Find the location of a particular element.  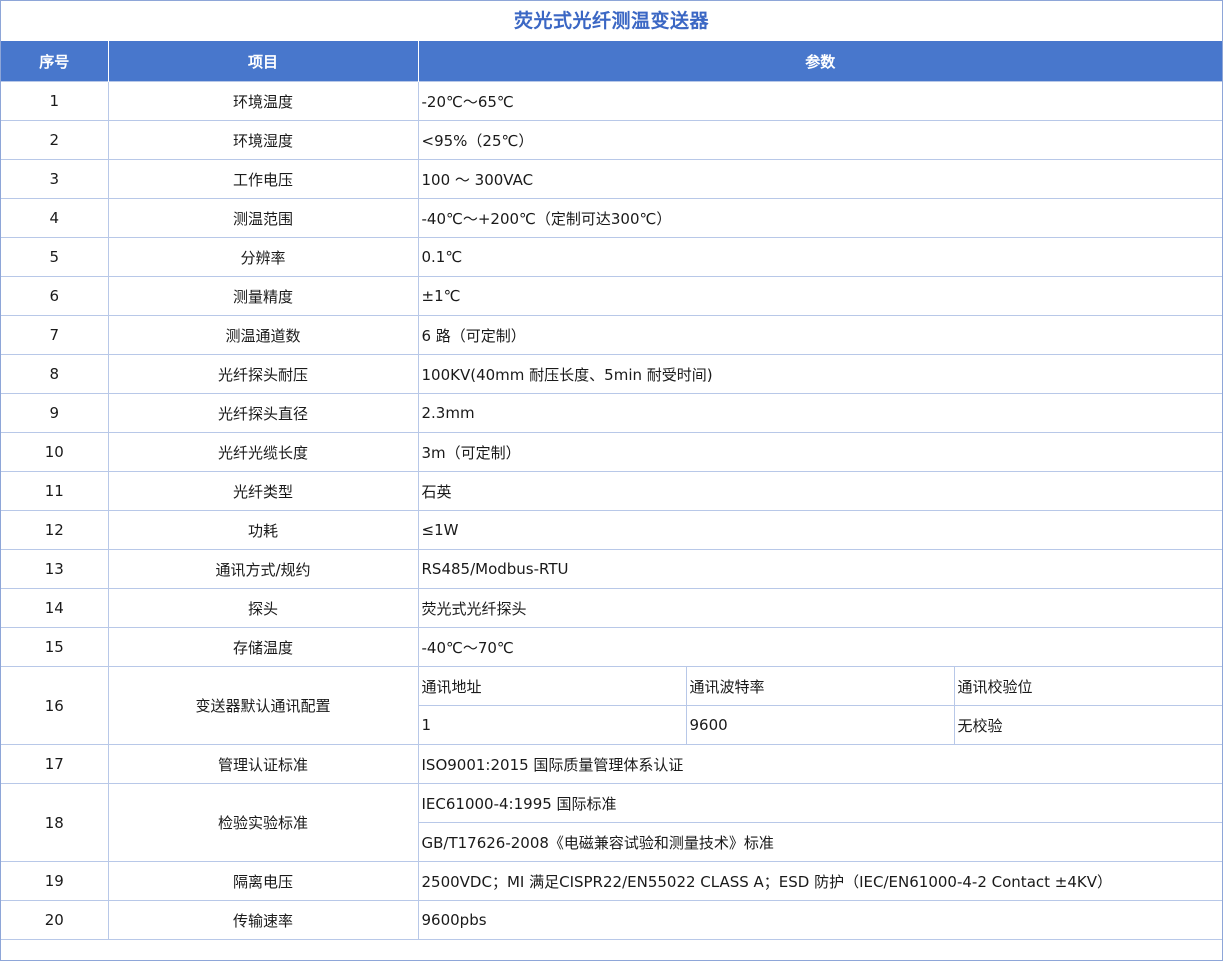

table-row: 18 检验实验标准 IEC61000-4:1995 国际标准 is located at coordinates (611, 822).